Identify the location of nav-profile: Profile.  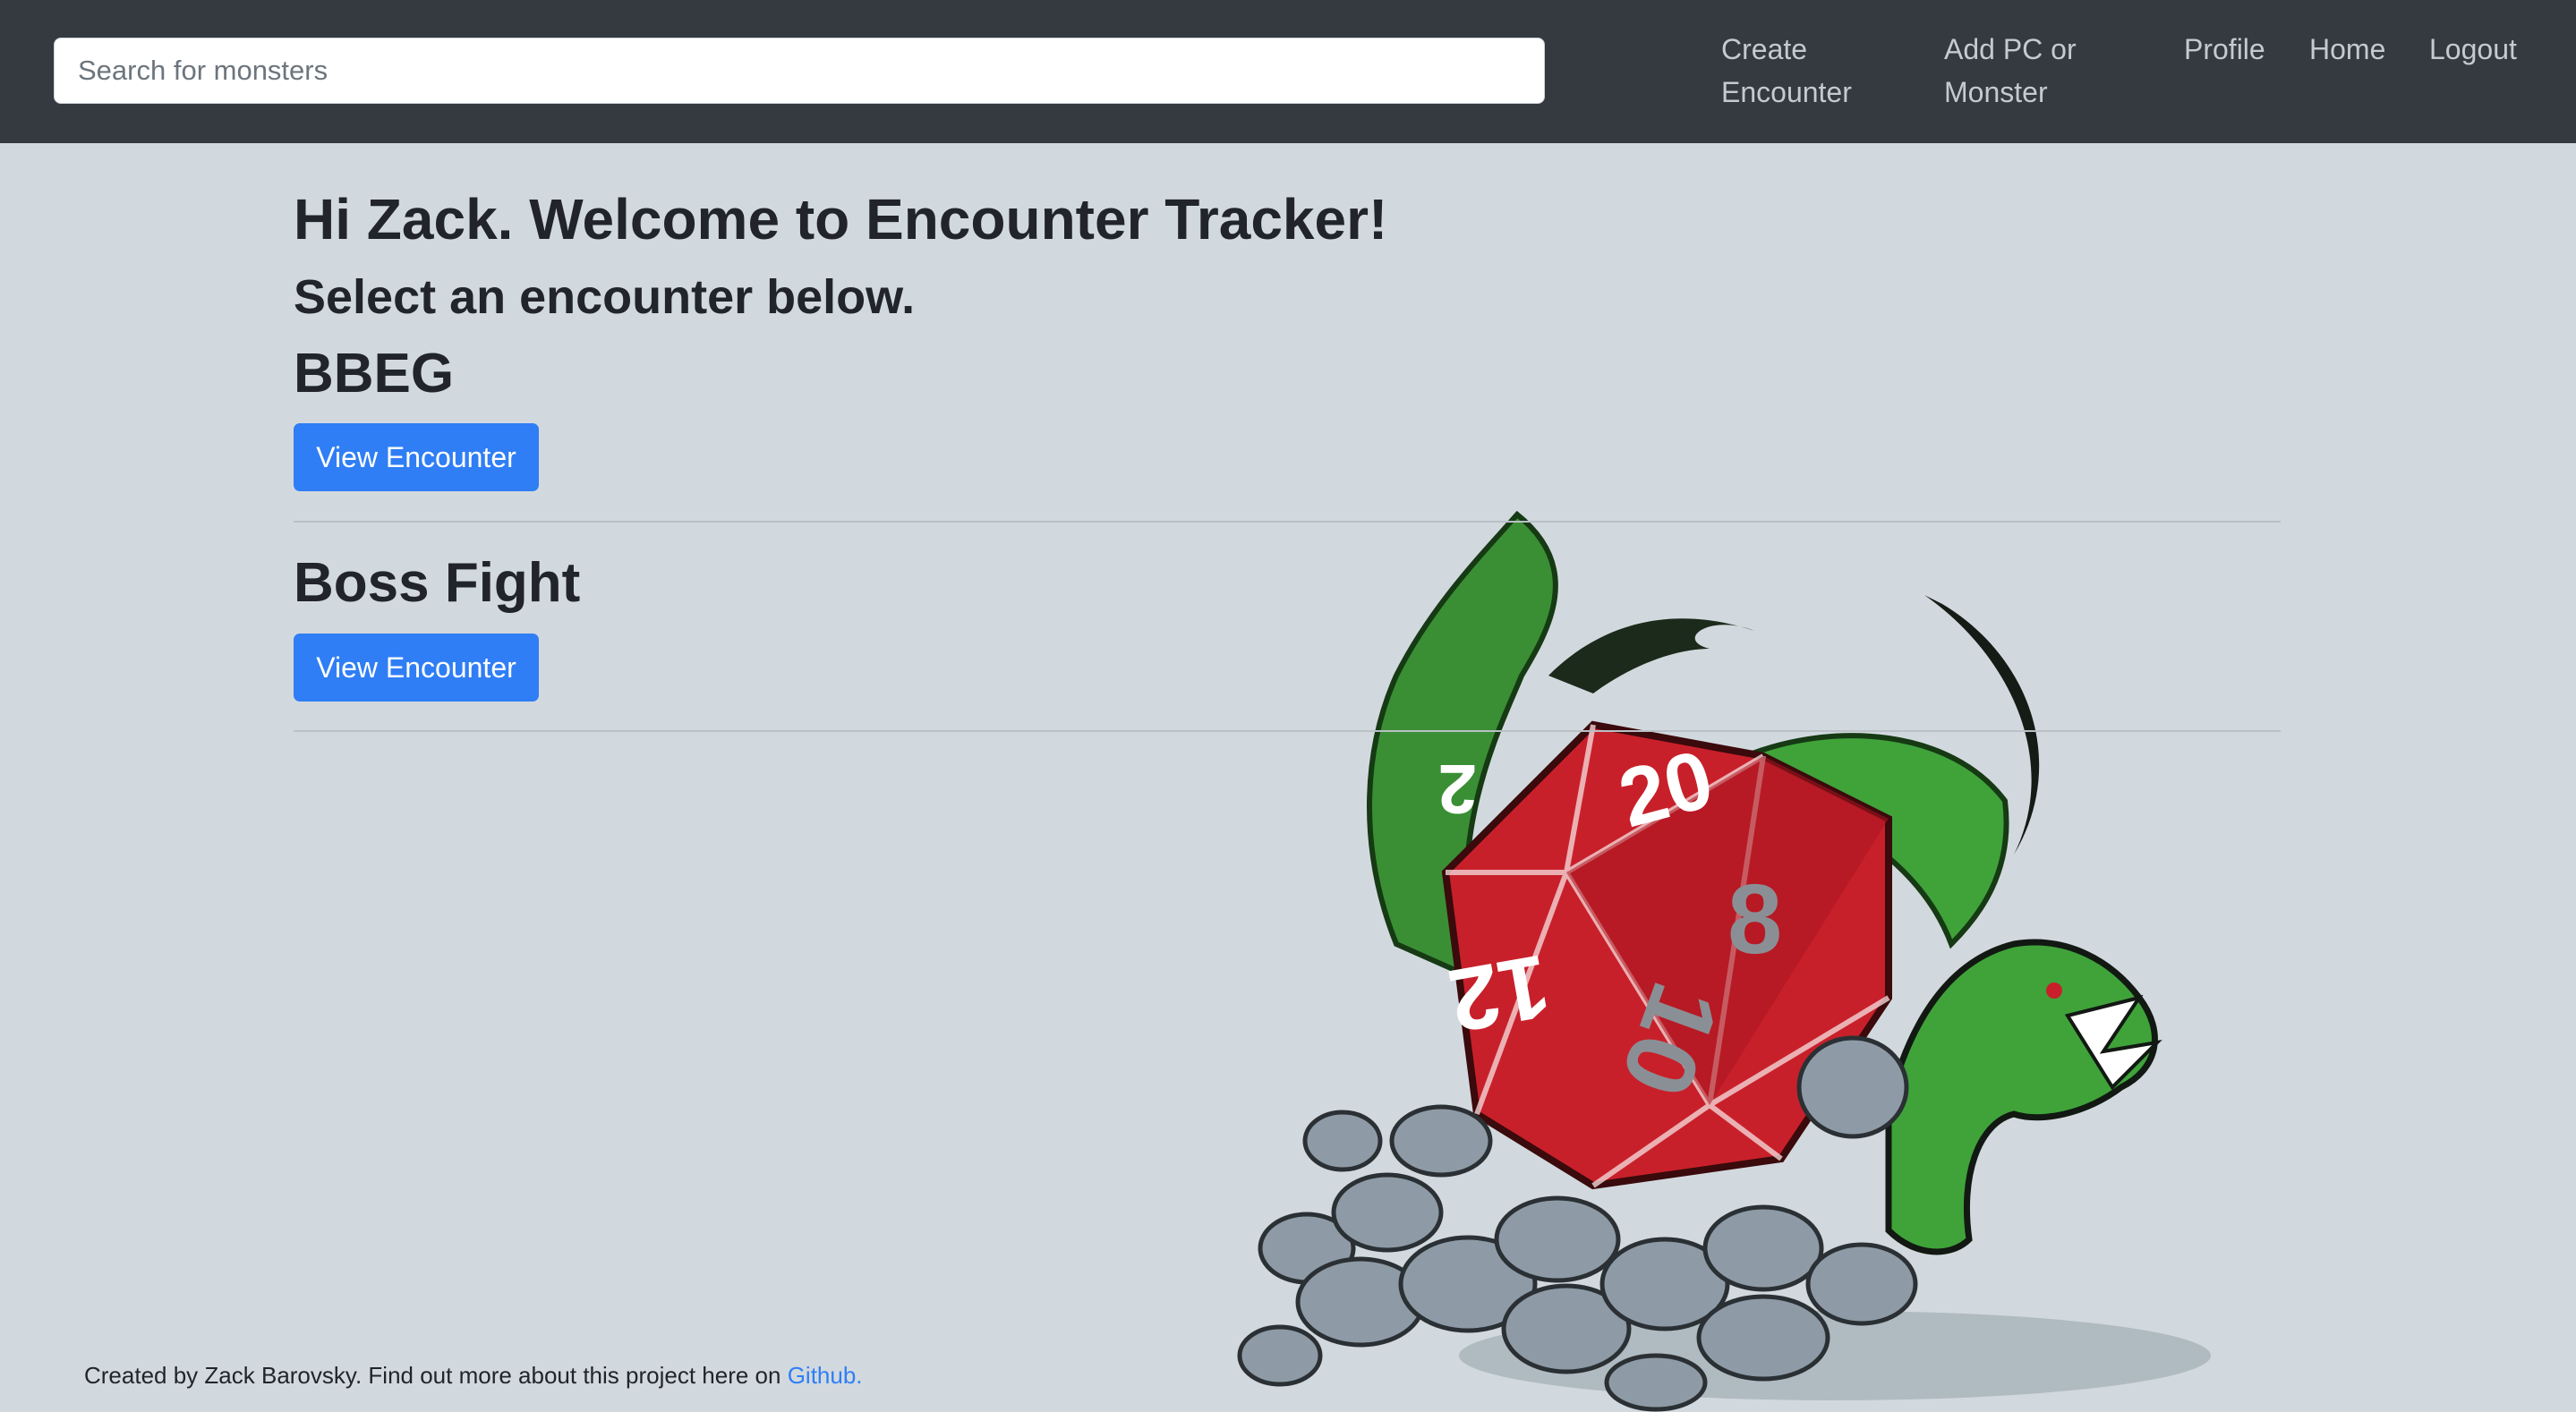
(2224, 50).